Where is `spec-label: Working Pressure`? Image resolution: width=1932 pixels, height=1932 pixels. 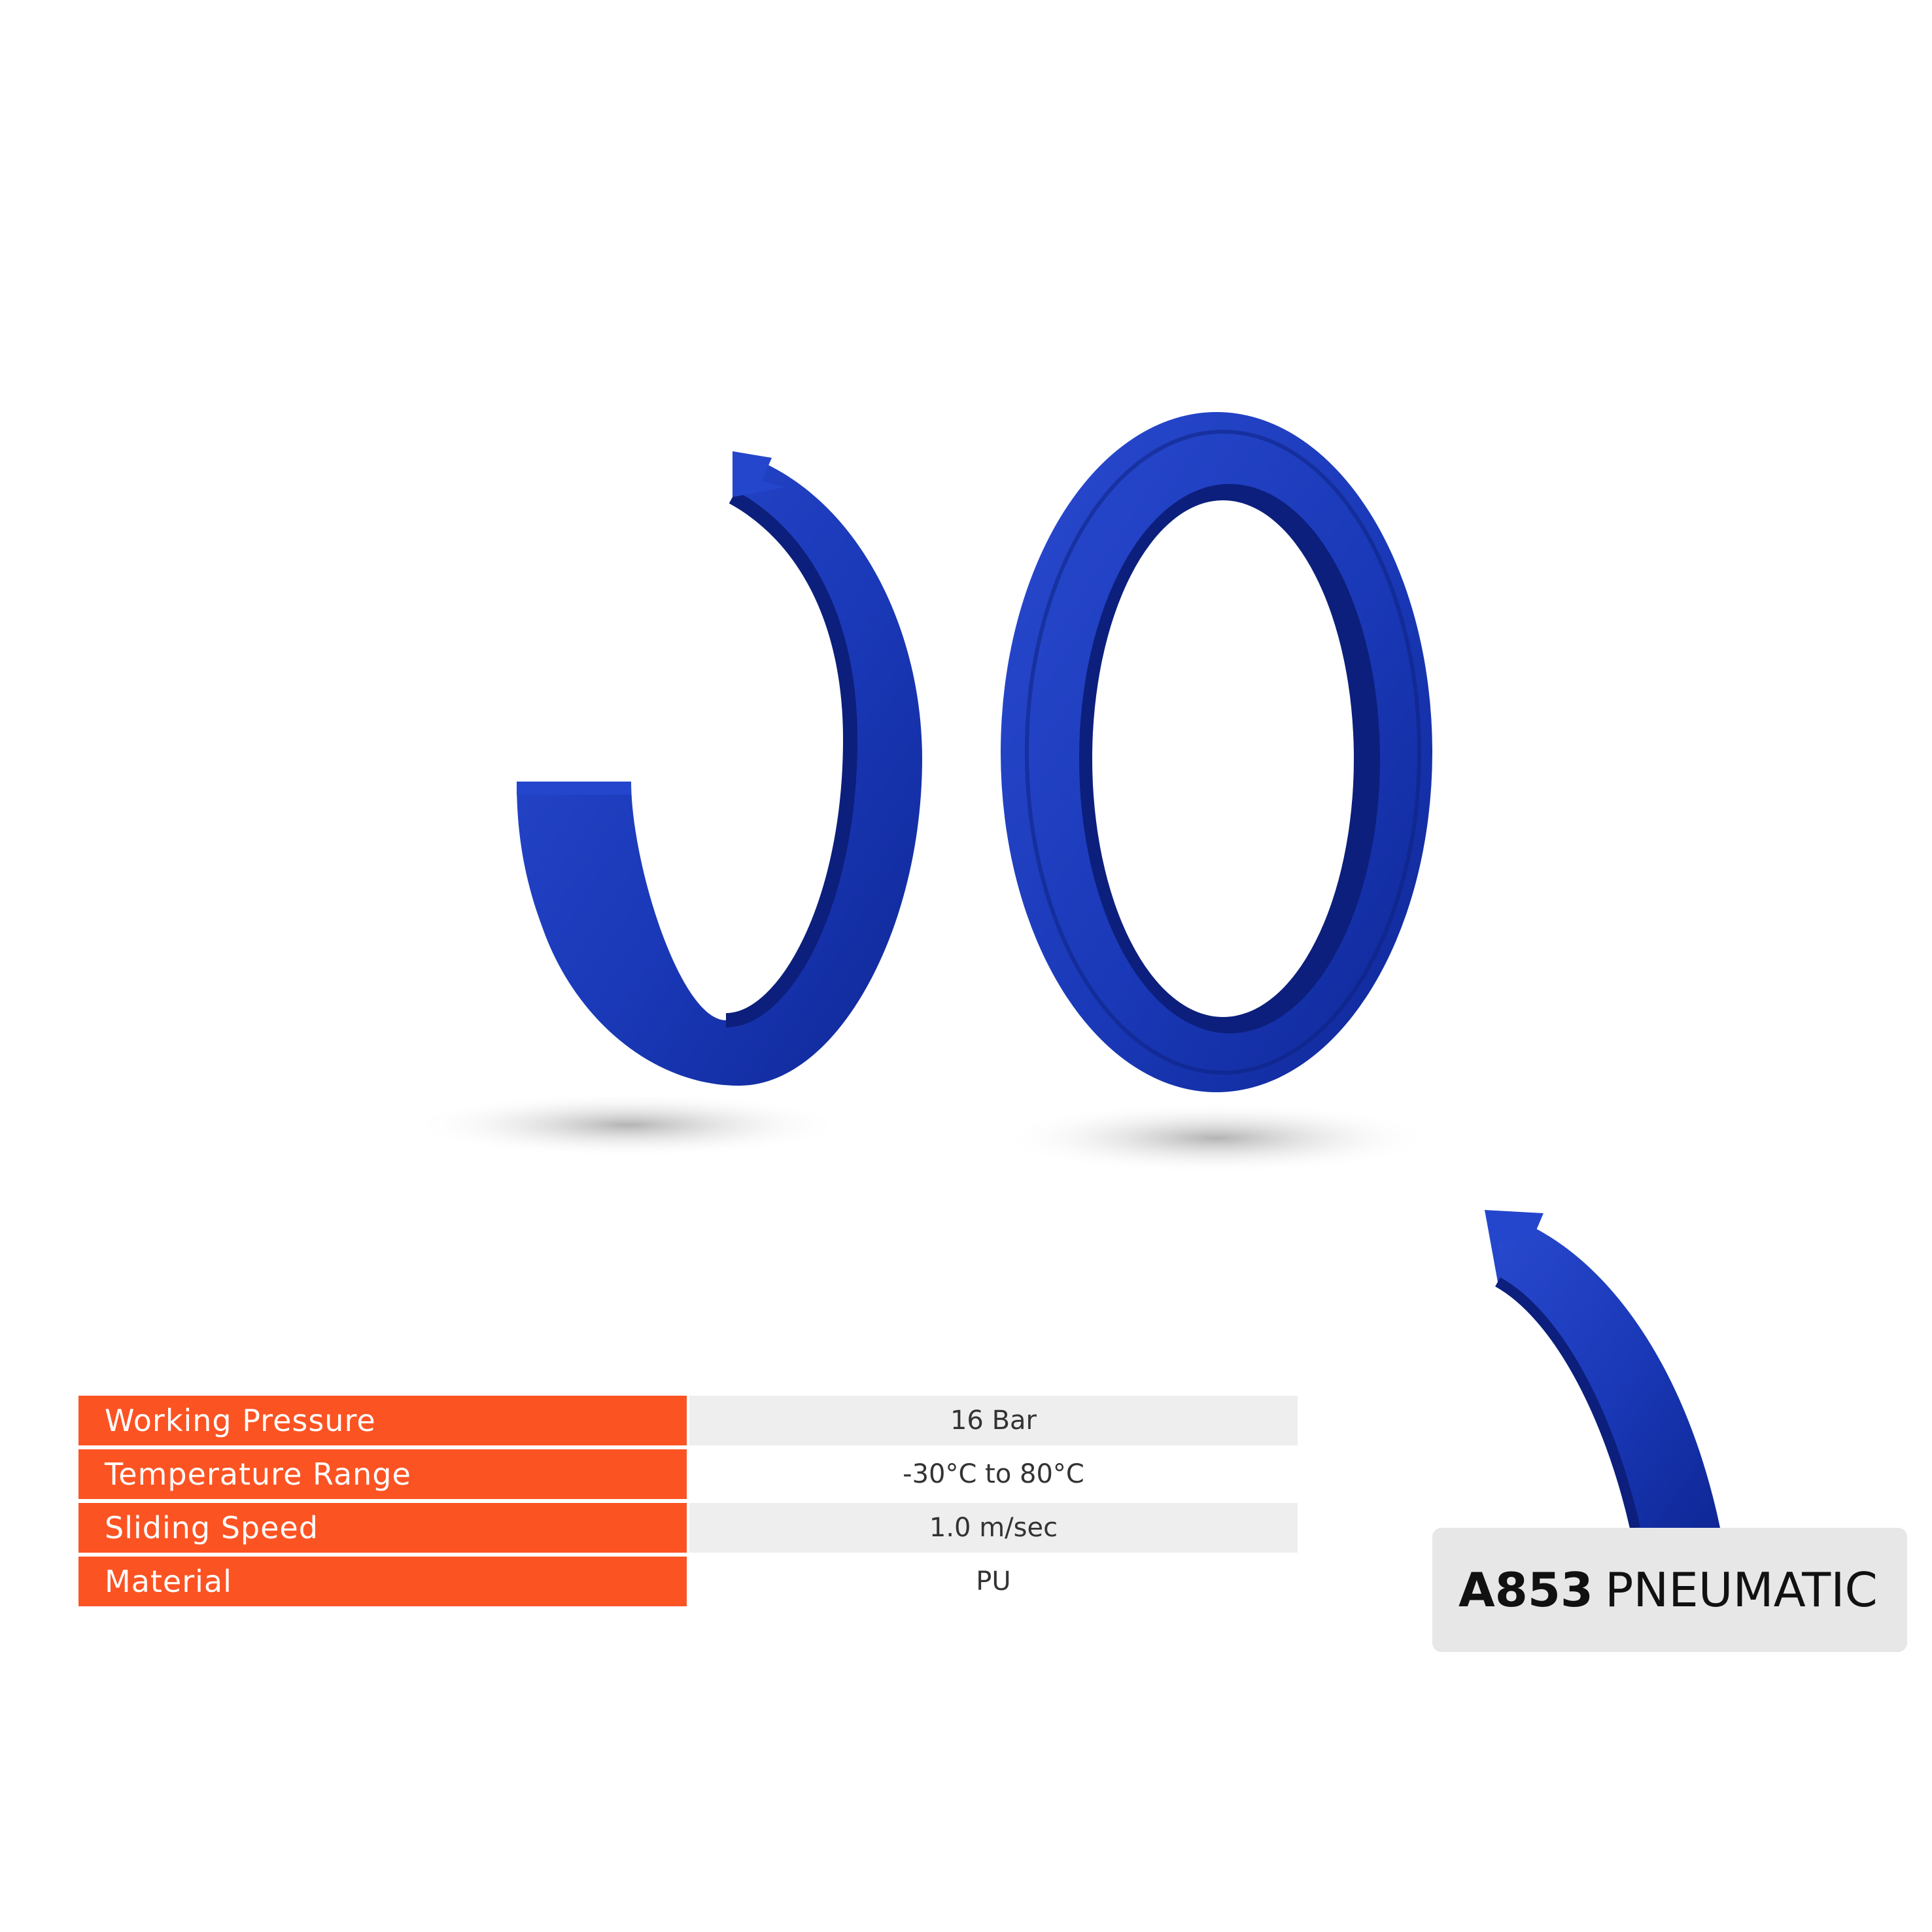 spec-label: Working Pressure is located at coordinates (382, 1420).